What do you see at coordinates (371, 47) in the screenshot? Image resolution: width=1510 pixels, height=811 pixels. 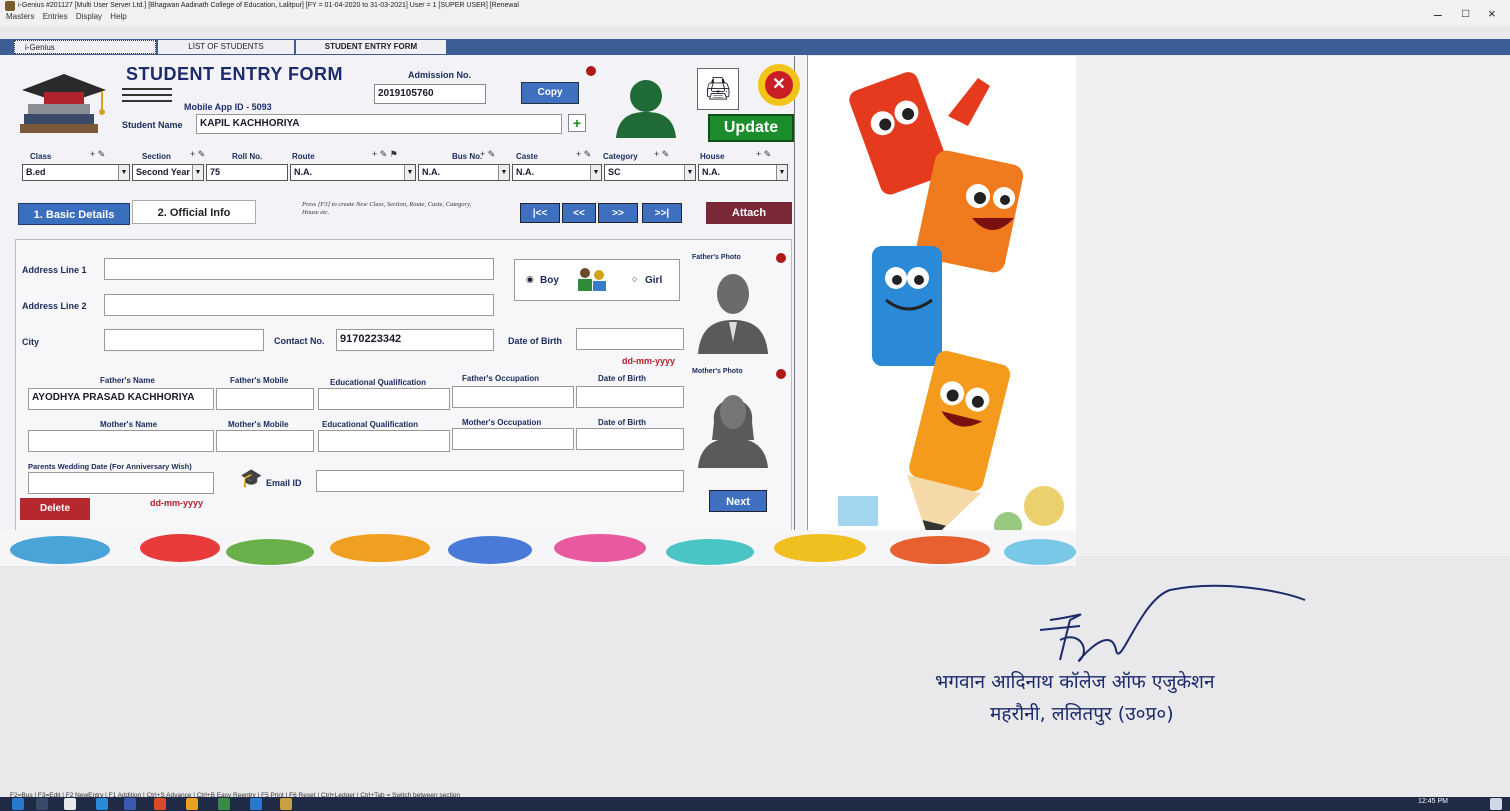 I see `tab-student-entry-form: STUDENT ENTRY FORM` at bounding box center [371, 47].